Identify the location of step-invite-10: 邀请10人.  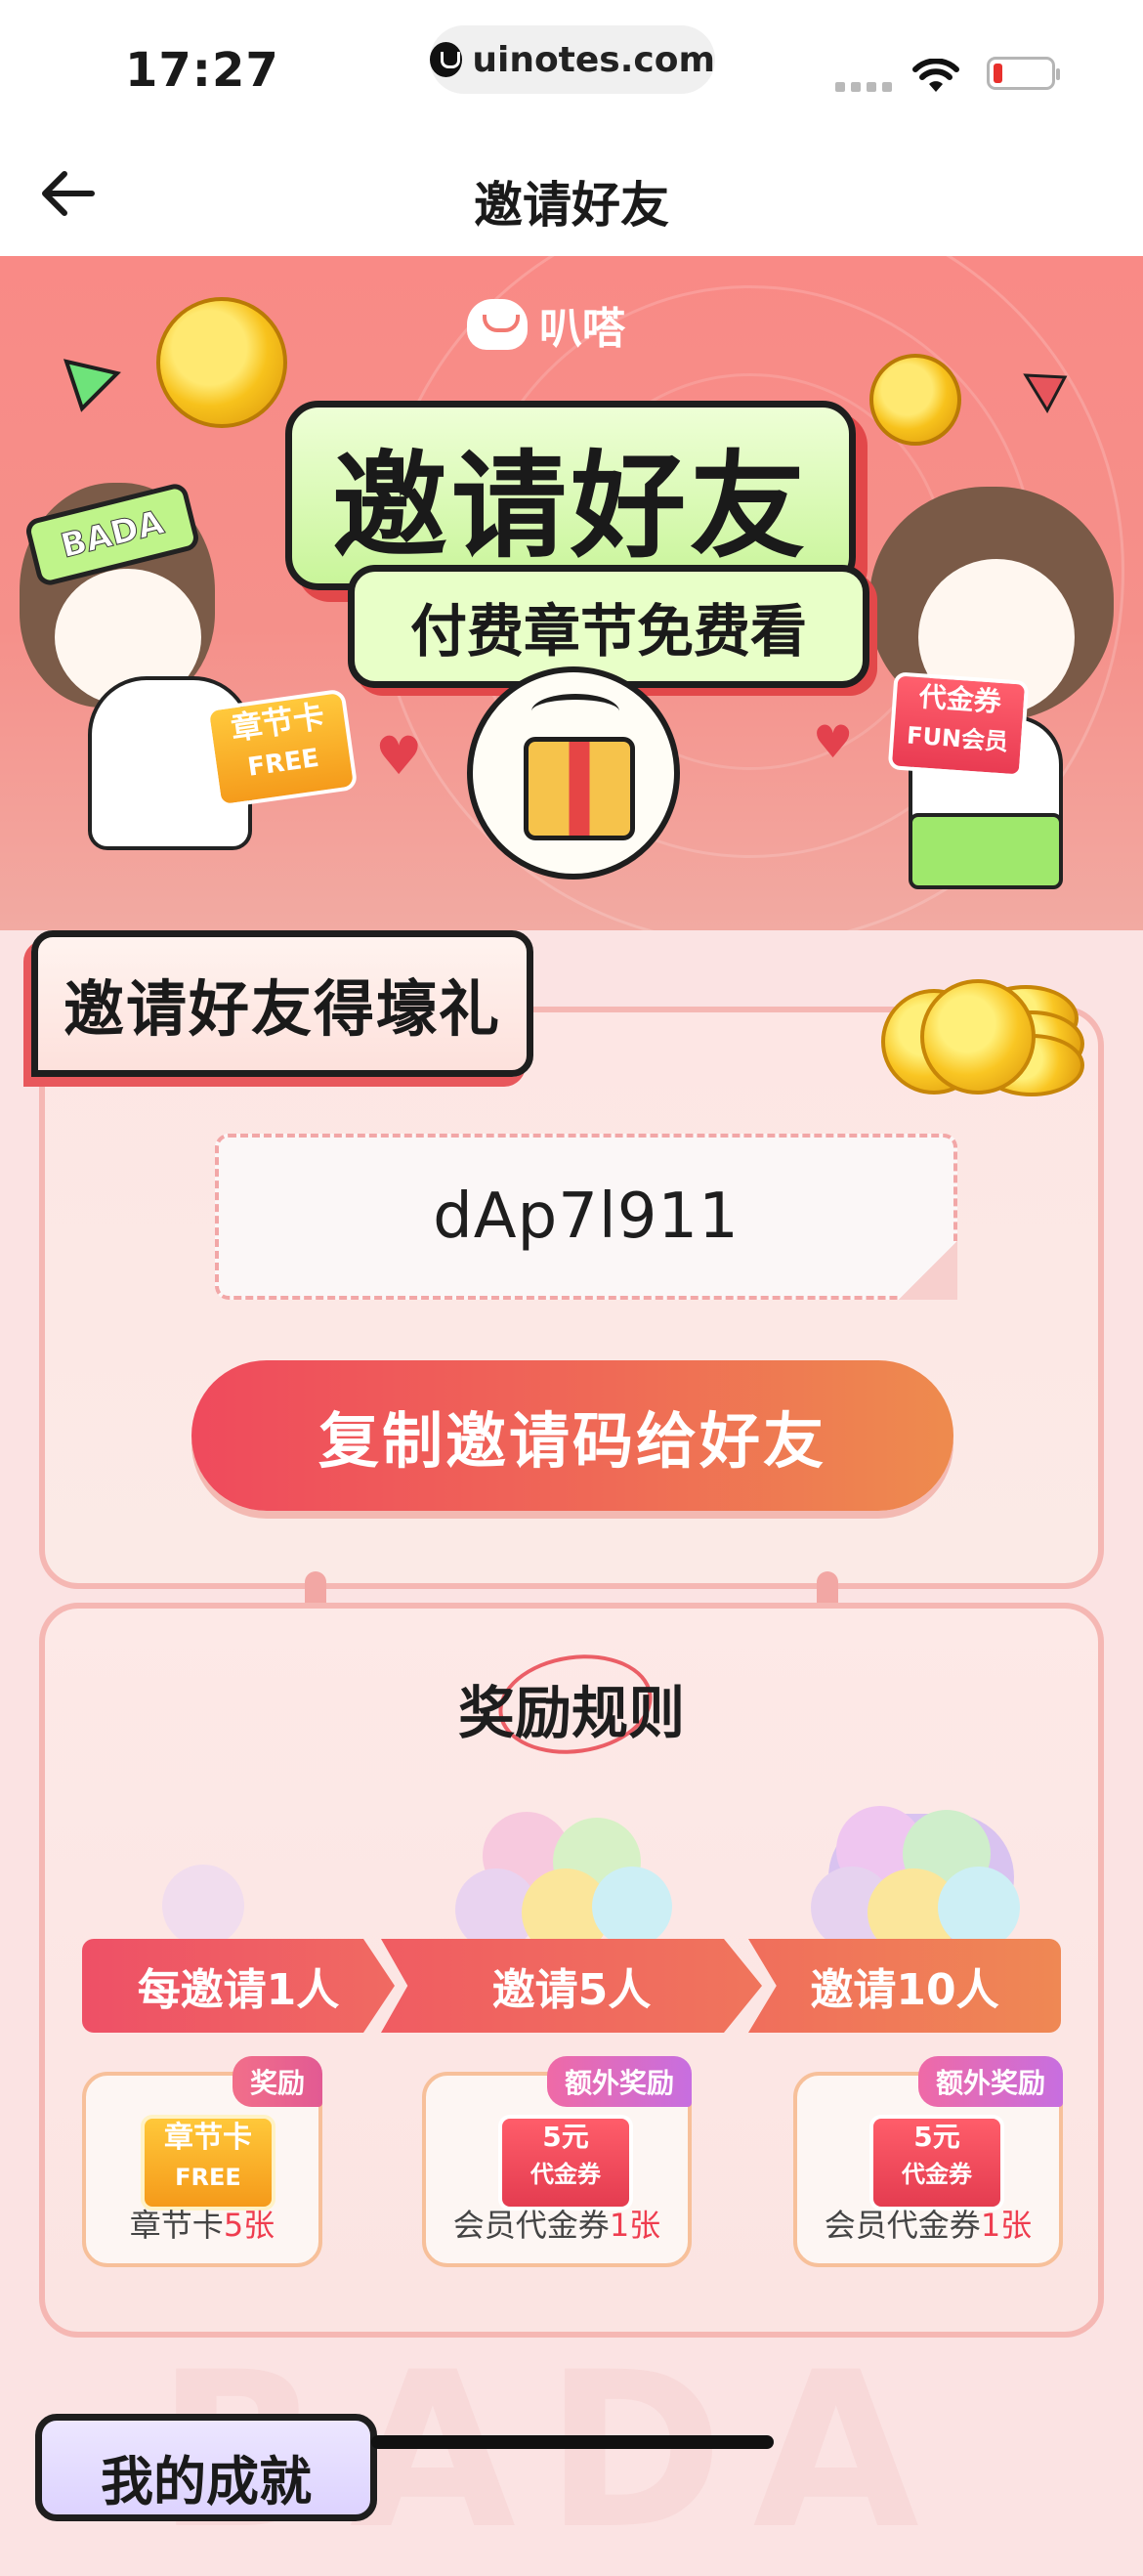
(904, 1986).